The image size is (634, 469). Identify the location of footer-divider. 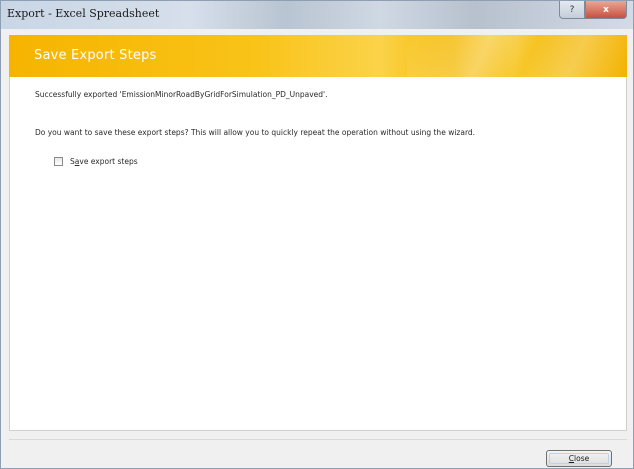
(318, 439).